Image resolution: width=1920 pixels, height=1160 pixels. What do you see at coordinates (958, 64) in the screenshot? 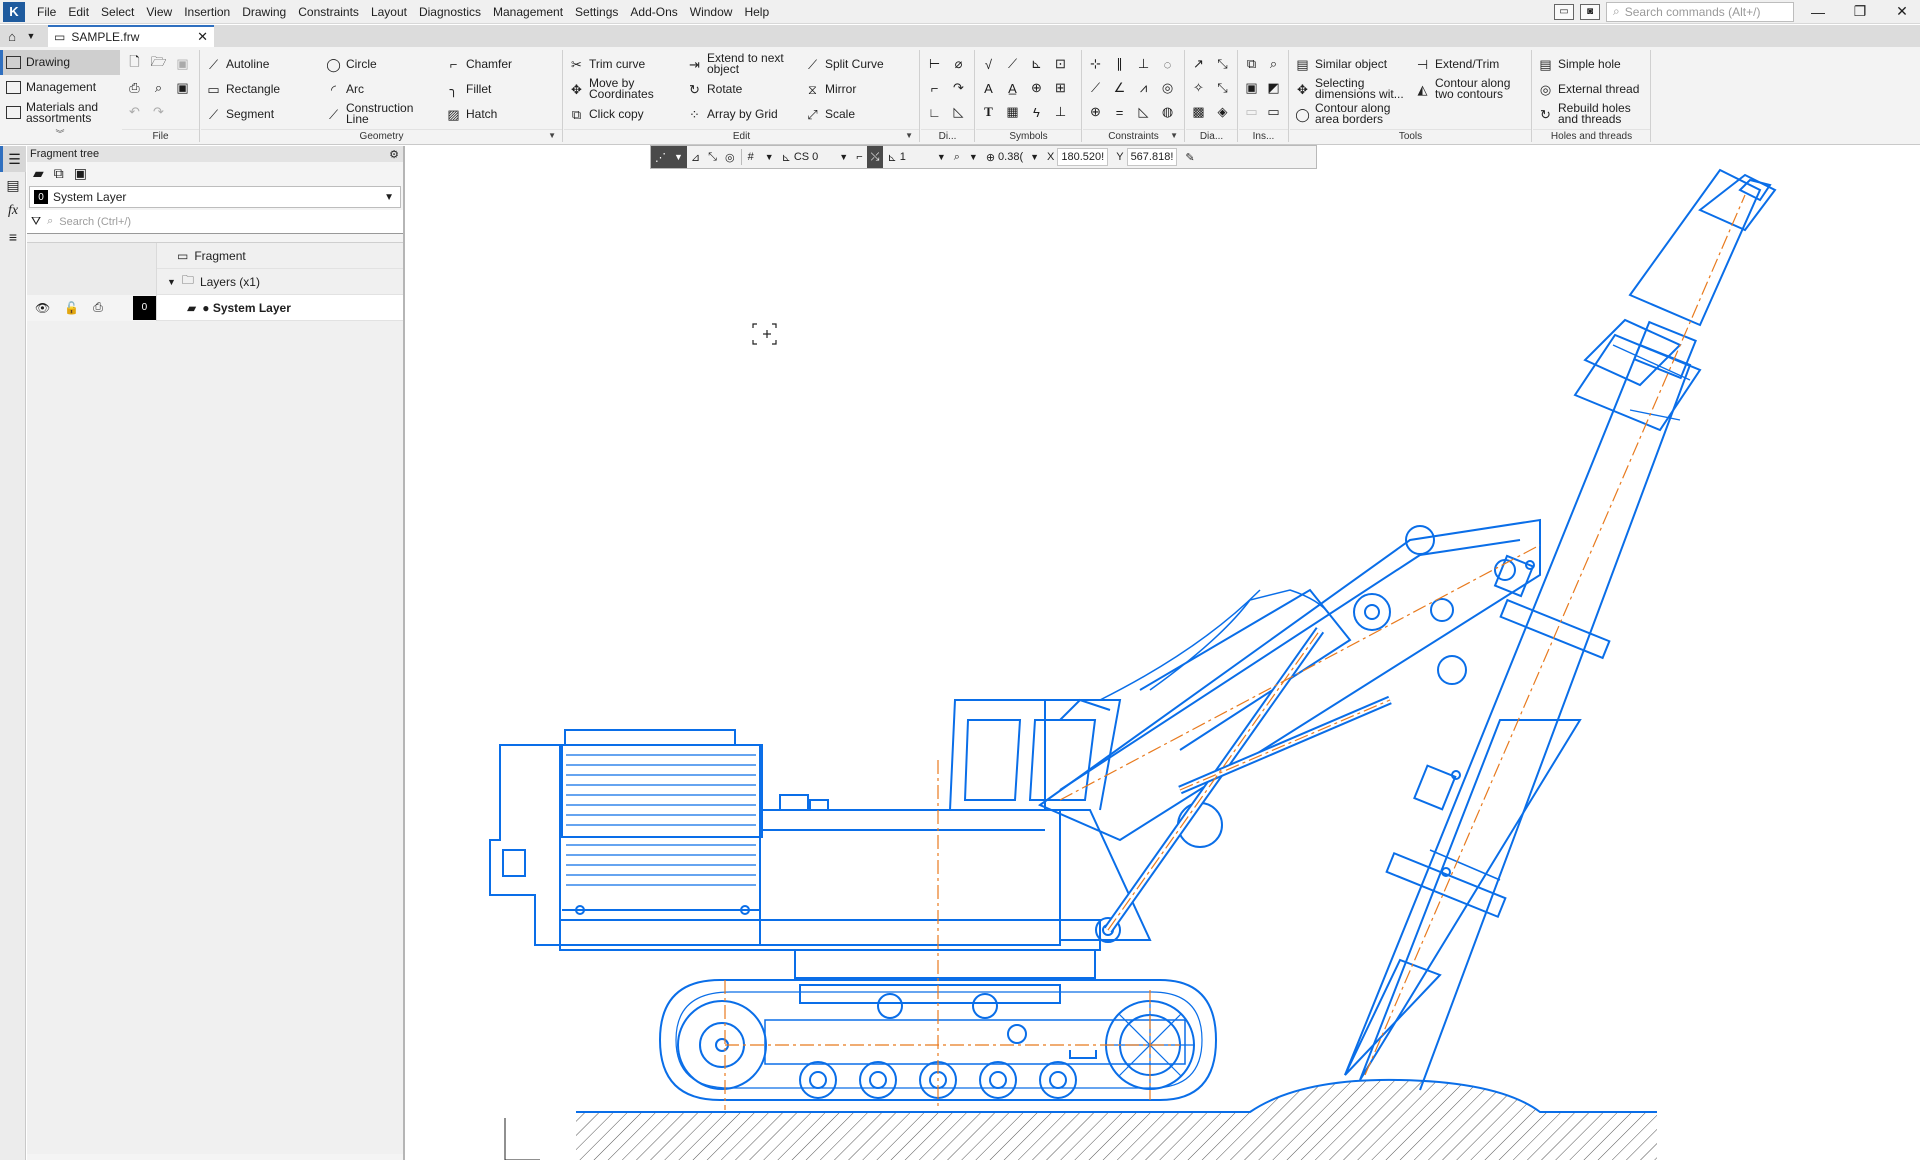
I see `diameter-dimension-icon: ⌀` at bounding box center [958, 64].